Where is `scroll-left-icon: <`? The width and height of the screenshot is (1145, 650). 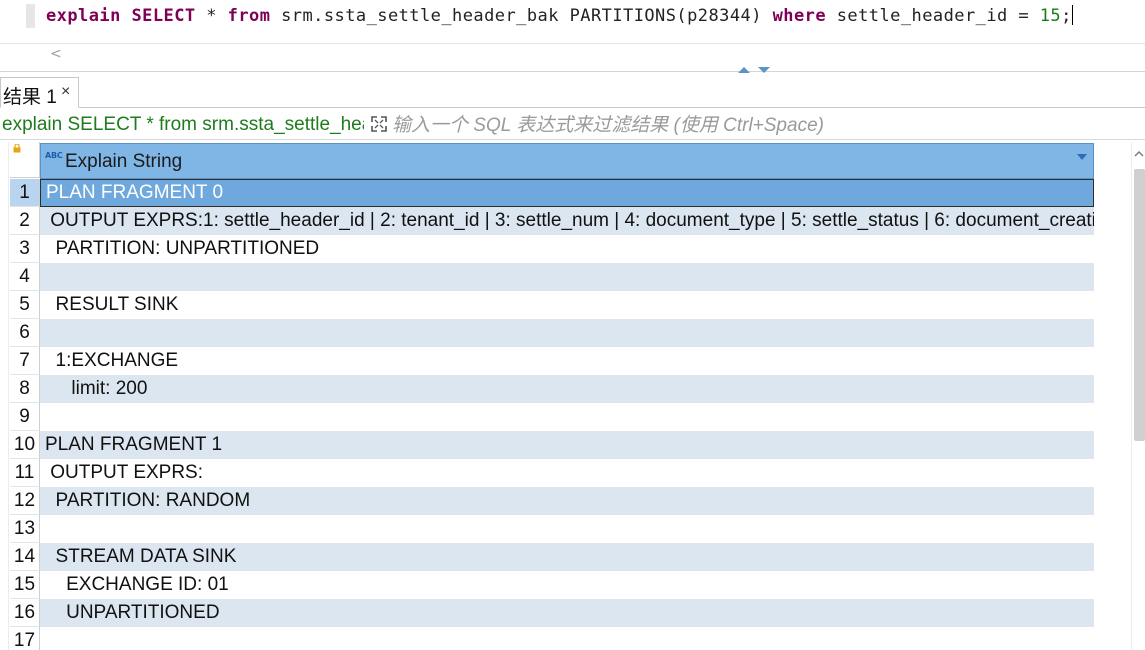
scroll-left-icon: < is located at coordinates (56, 54).